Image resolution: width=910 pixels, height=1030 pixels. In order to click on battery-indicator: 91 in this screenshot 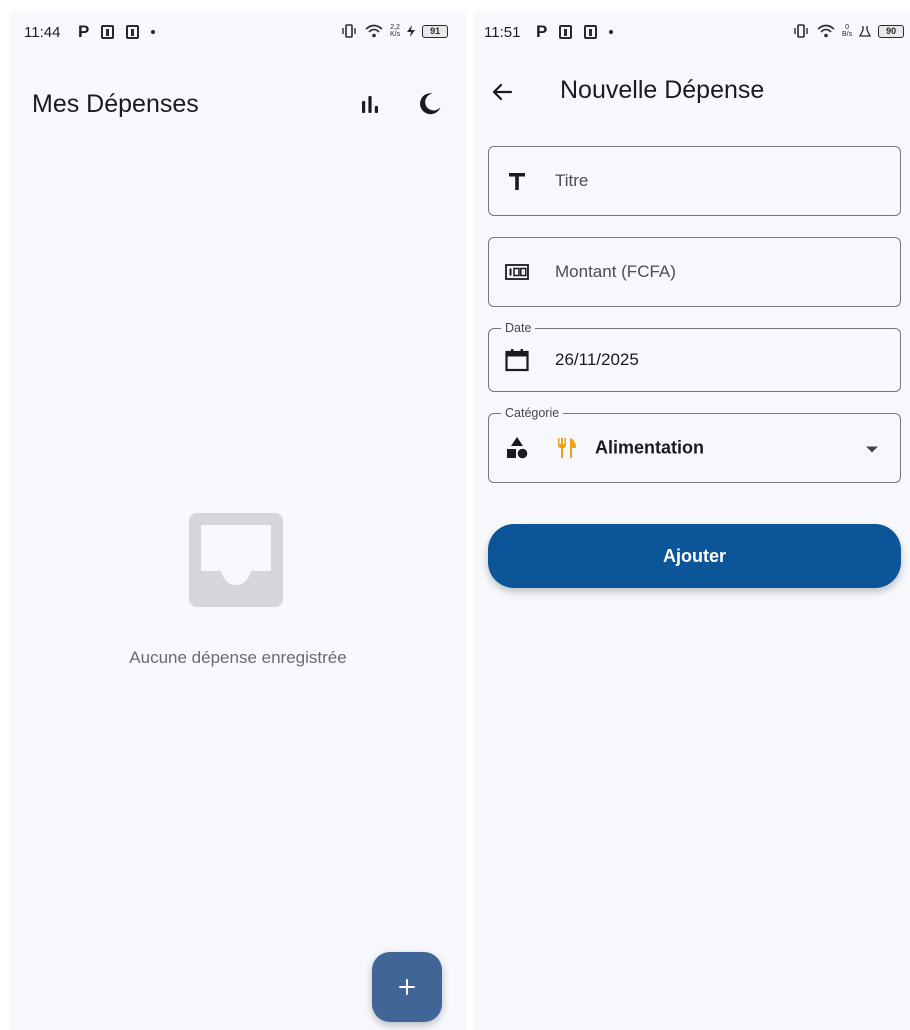, I will do `click(435, 31)`.